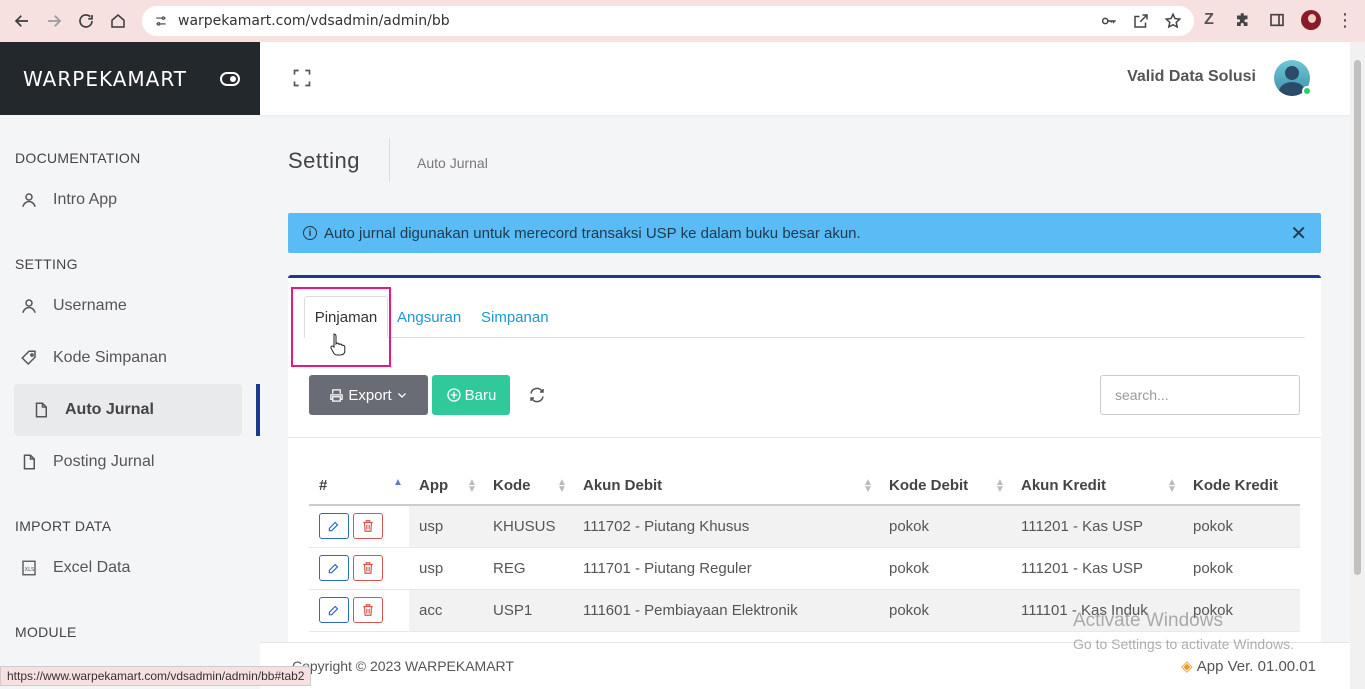 Image resolution: width=1365 pixels, height=689 pixels. What do you see at coordinates (1236, 485) in the screenshot?
I see `col-label: Kode Kredit` at bounding box center [1236, 485].